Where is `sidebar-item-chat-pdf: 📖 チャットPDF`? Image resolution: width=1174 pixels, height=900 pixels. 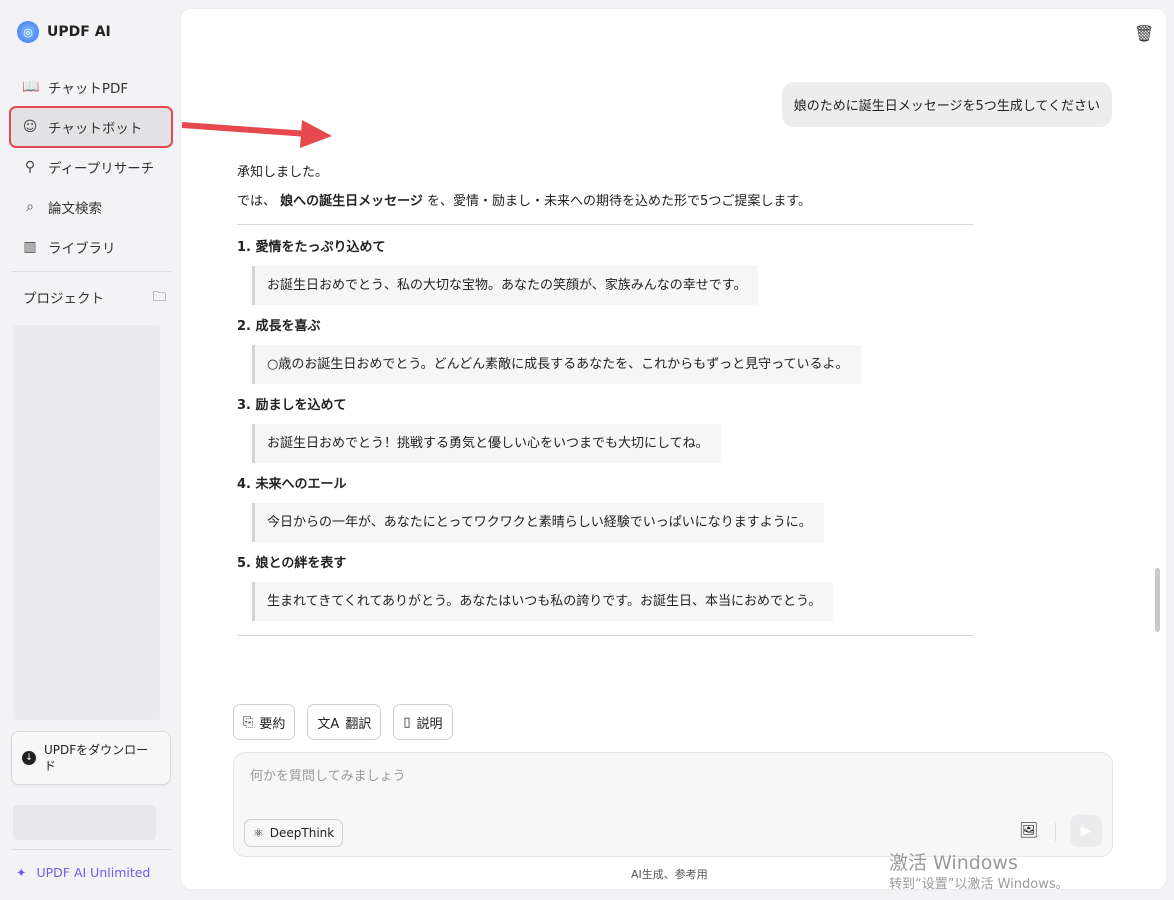 sidebar-item-chat-pdf: 📖 チャットPDF is located at coordinates (91, 87).